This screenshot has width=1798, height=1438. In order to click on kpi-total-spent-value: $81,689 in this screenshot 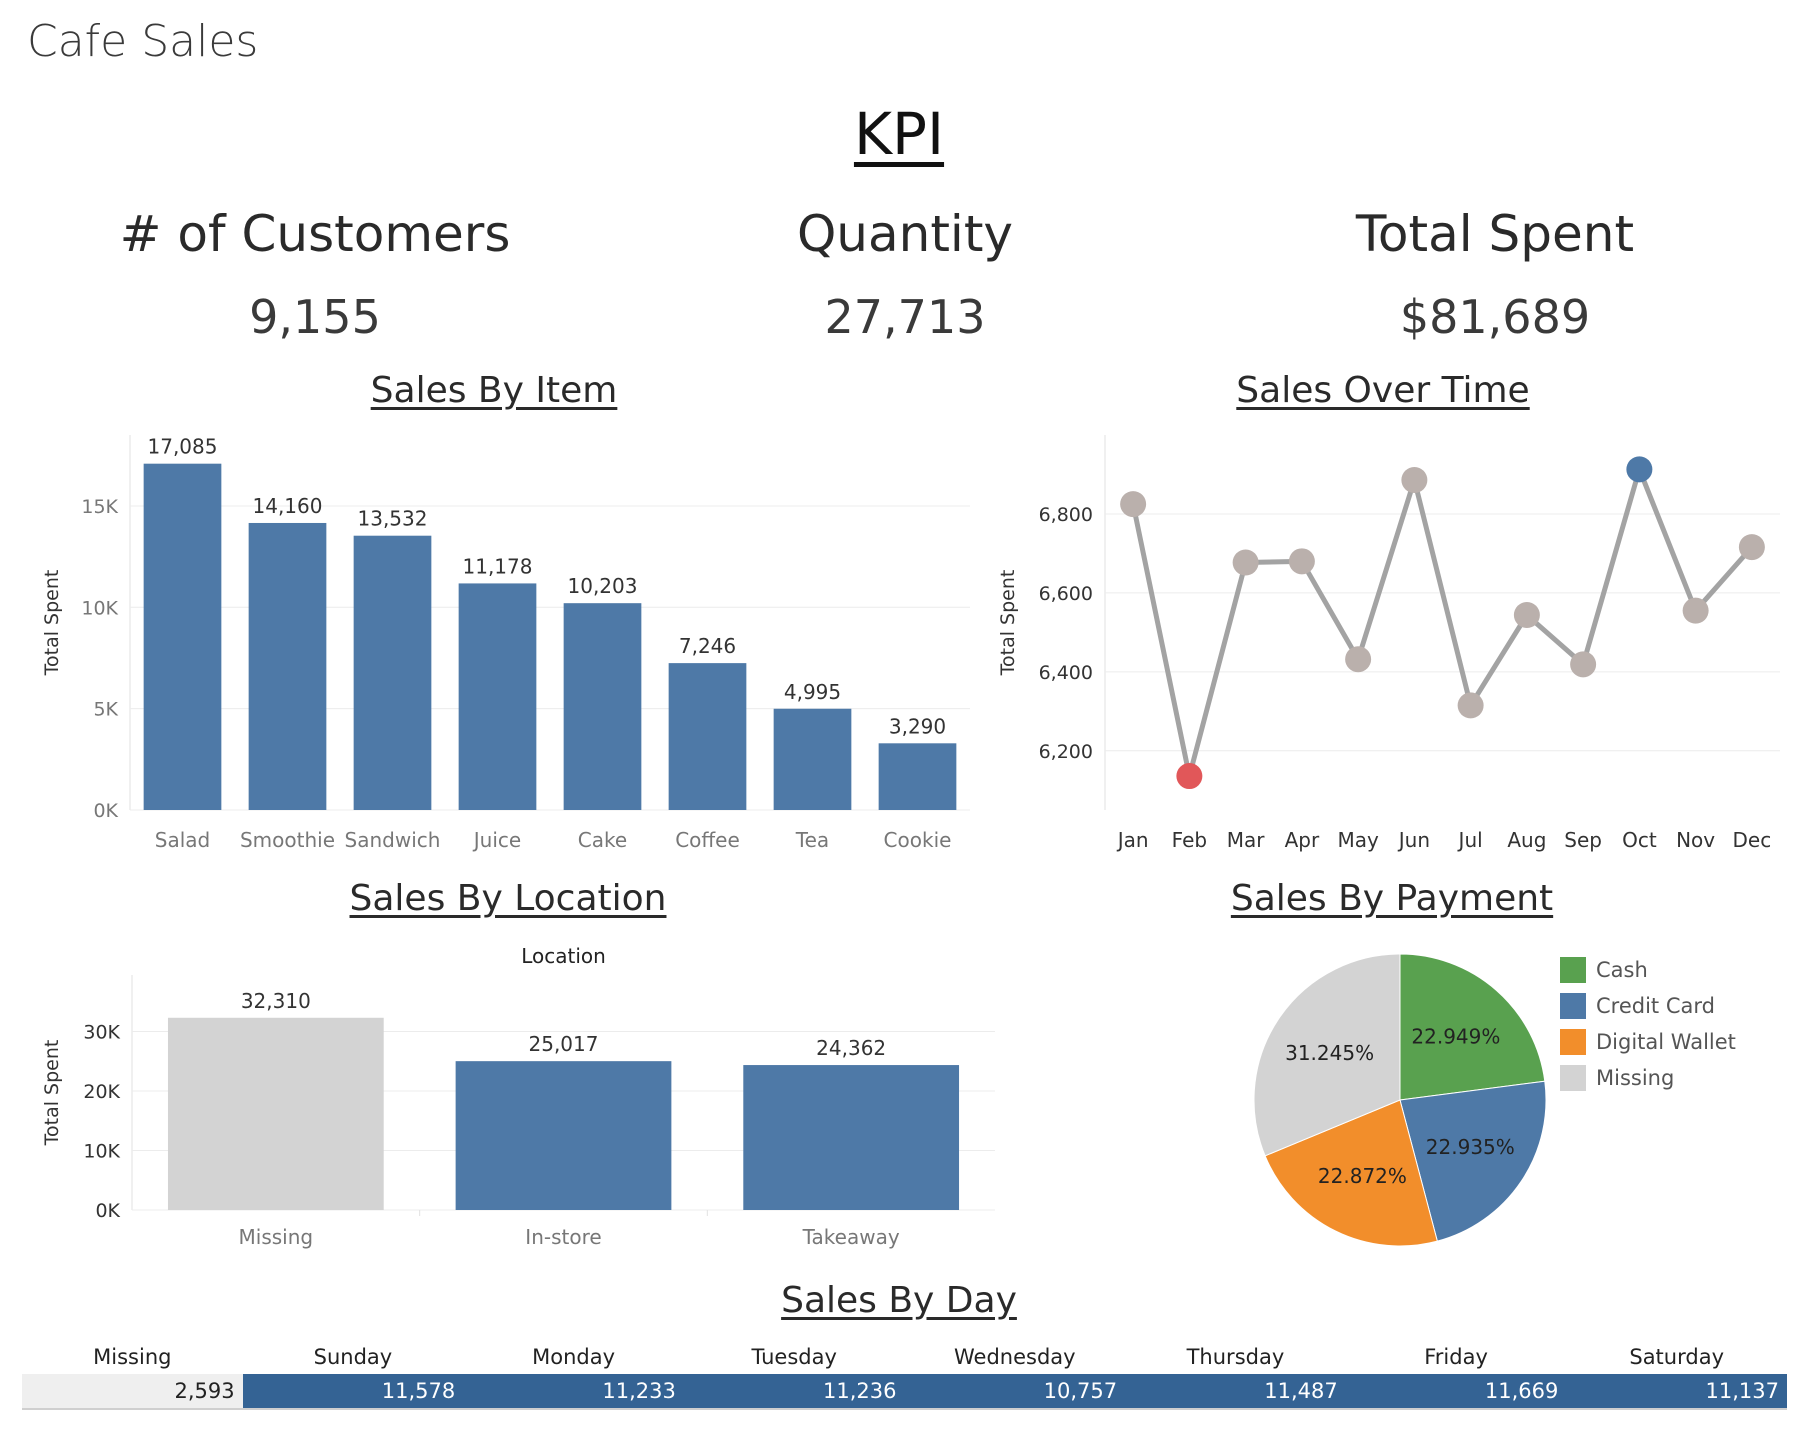, I will do `click(1495, 317)`.